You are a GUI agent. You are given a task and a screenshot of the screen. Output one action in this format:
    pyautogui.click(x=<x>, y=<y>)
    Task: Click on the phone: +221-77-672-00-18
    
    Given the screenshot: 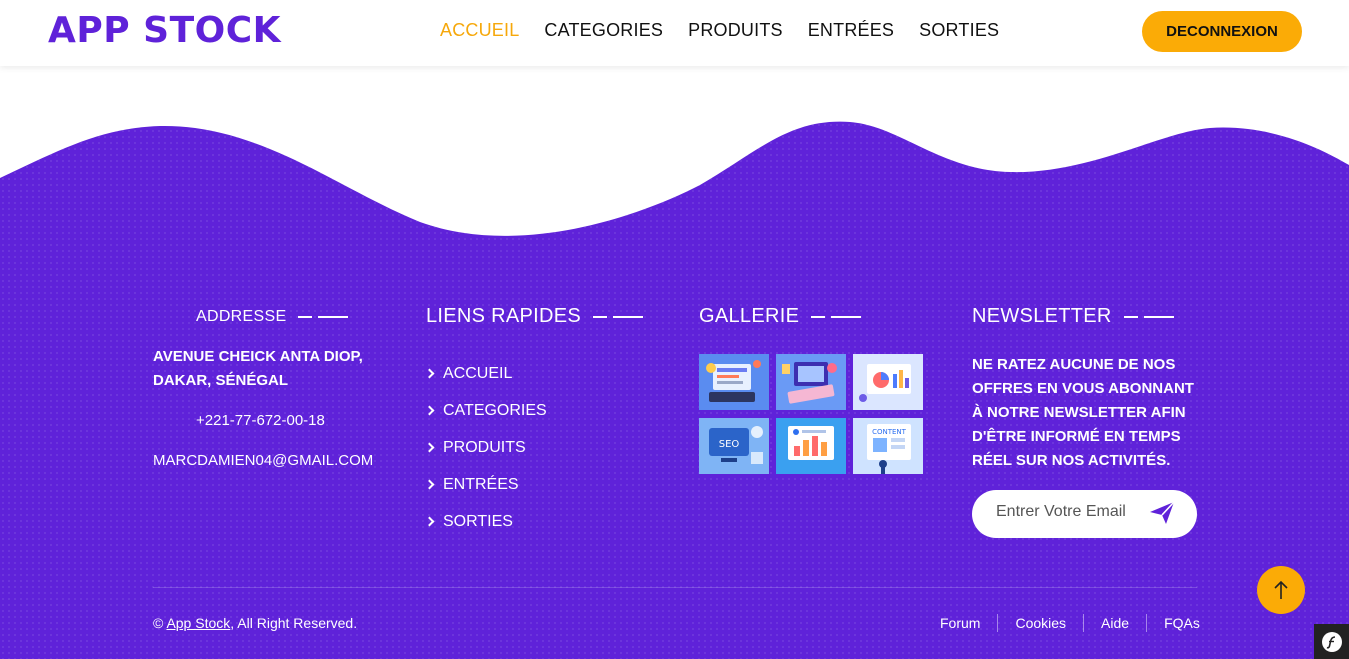 What is the action you would take?
    pyautogui.click(x=260, y=420)
    